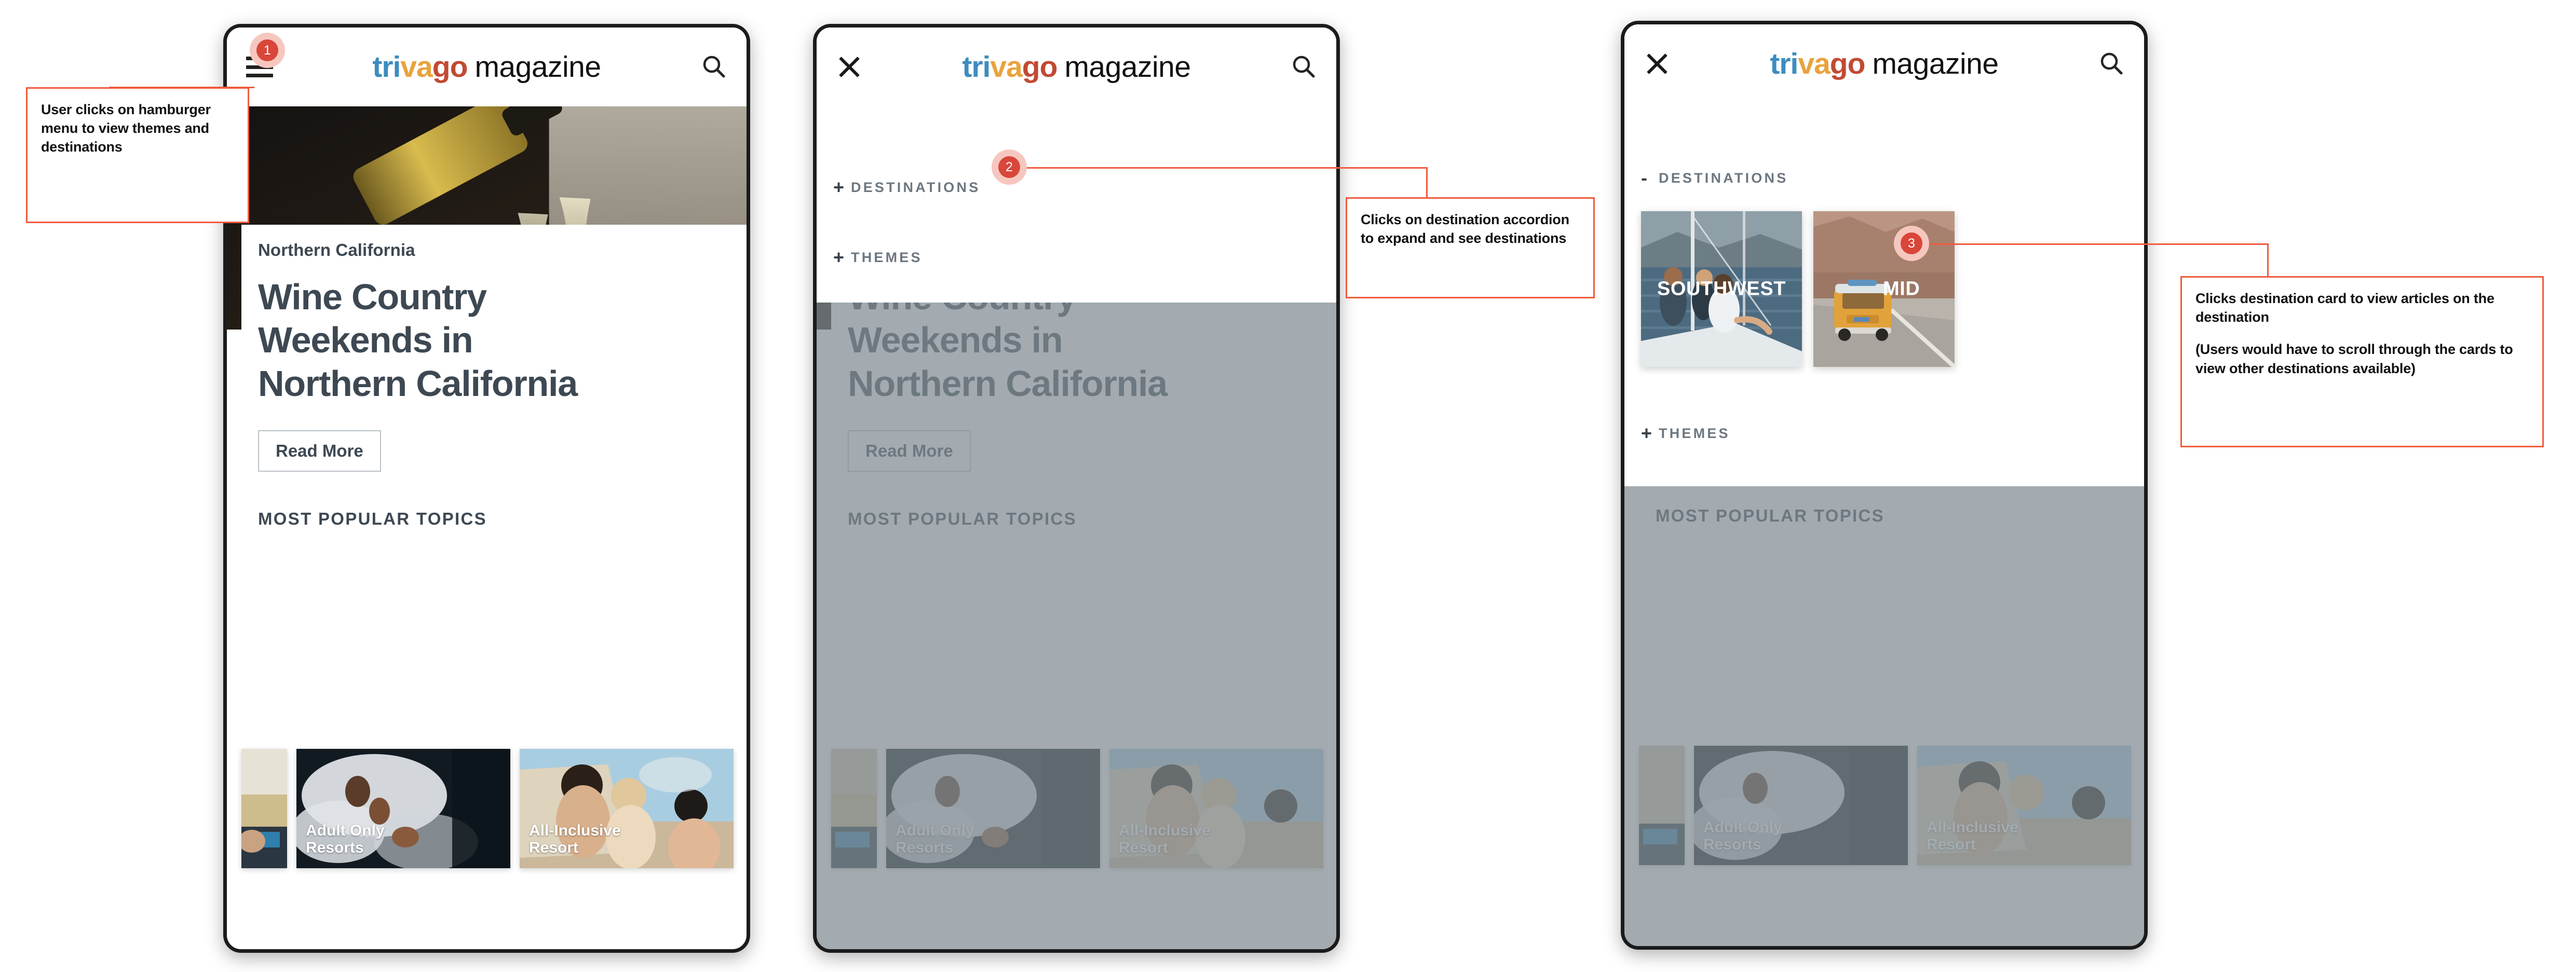 Image resolution: width=2576 pixels, height=972 pixels. I want to click on expand-plus-icon-themes: +, so click(839, 257).